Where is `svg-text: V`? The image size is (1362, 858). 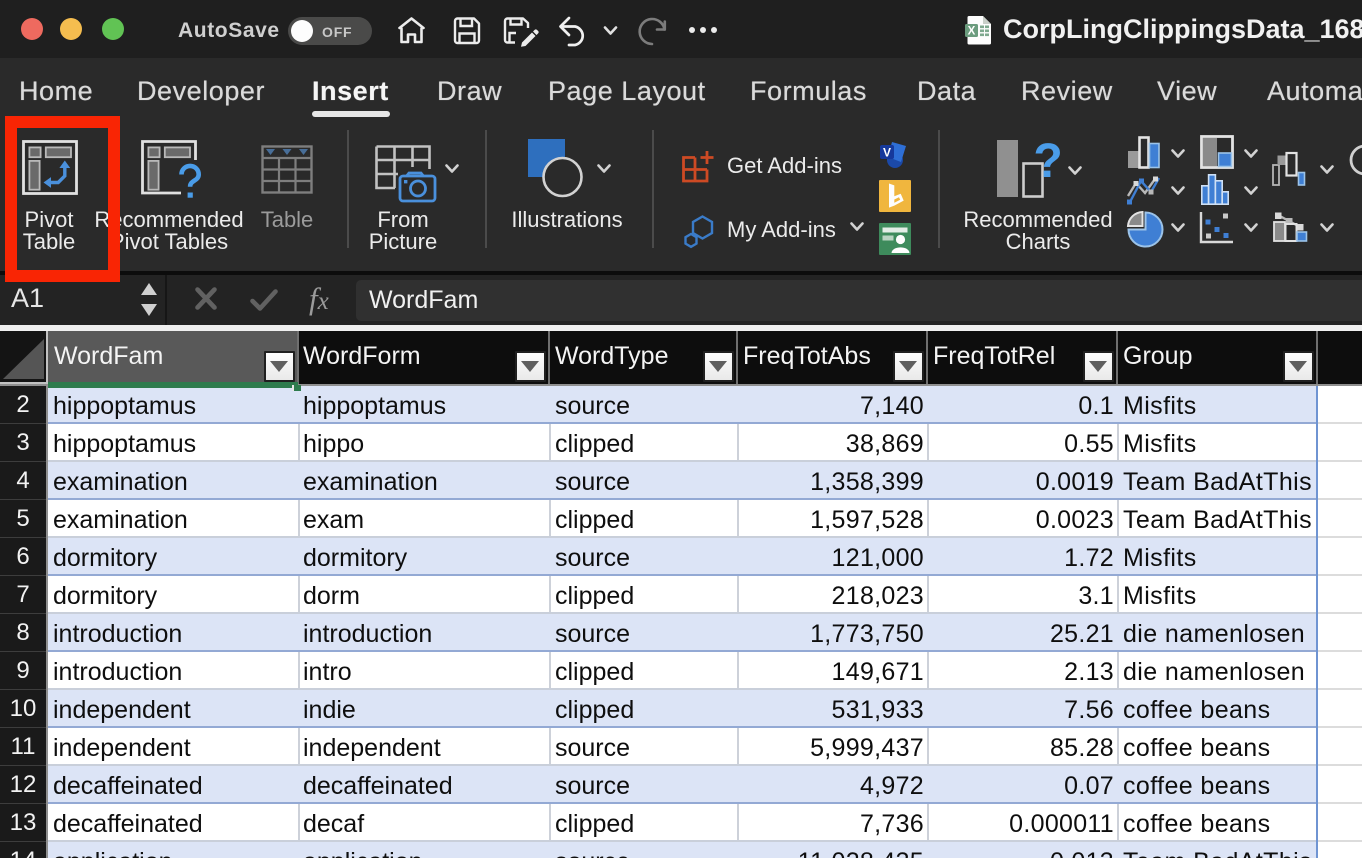
svg-text: V is located at coordinates (887, 153).